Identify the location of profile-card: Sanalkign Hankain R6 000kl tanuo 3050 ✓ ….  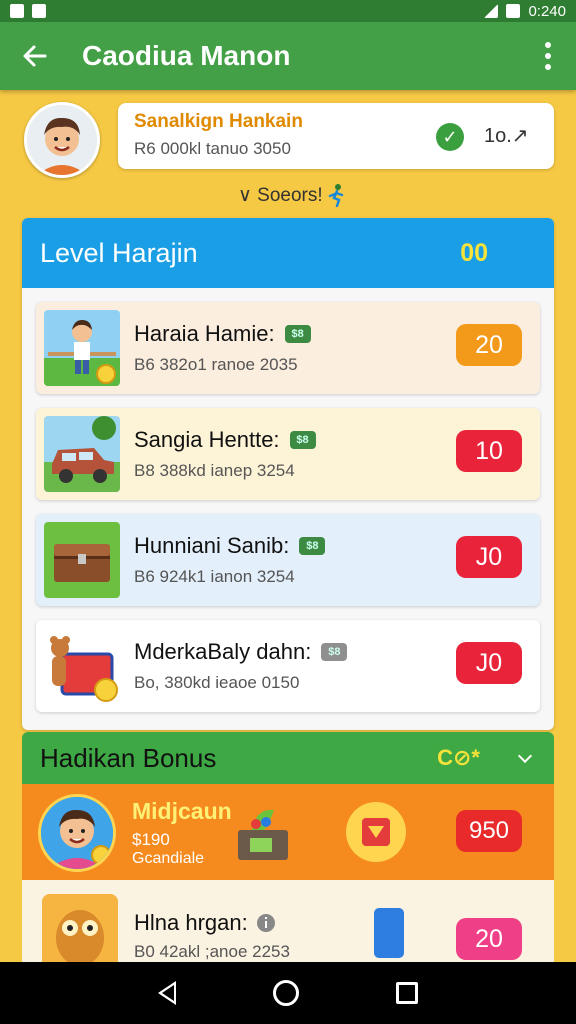
(336, 136).